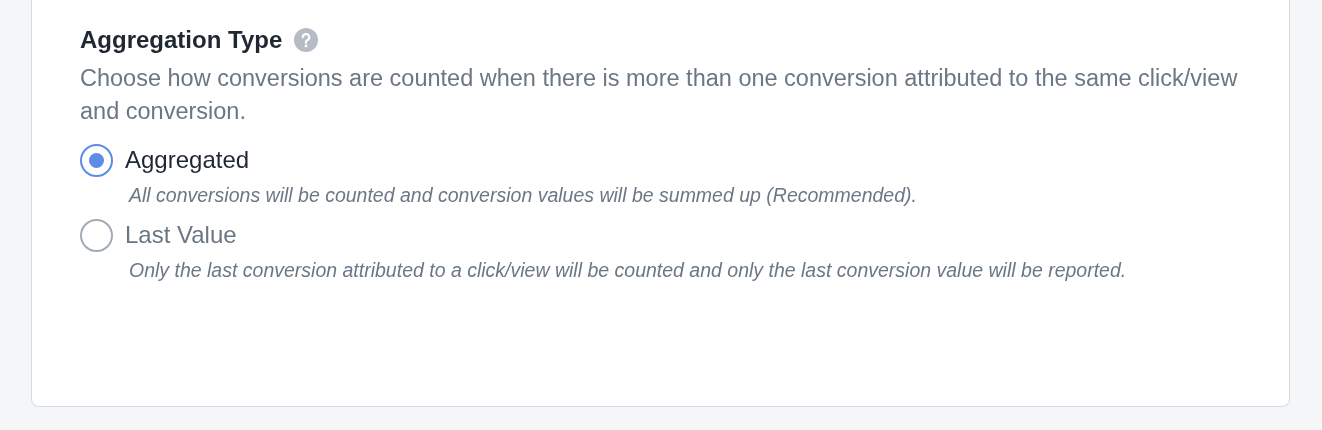 This screenshot has width=1322, height=430. Describe the element at coordinates (523, 195) in the screenshot. I see `option-hint: All conversions will be counted and conversion values will be summed up (Recommended).` at that location.